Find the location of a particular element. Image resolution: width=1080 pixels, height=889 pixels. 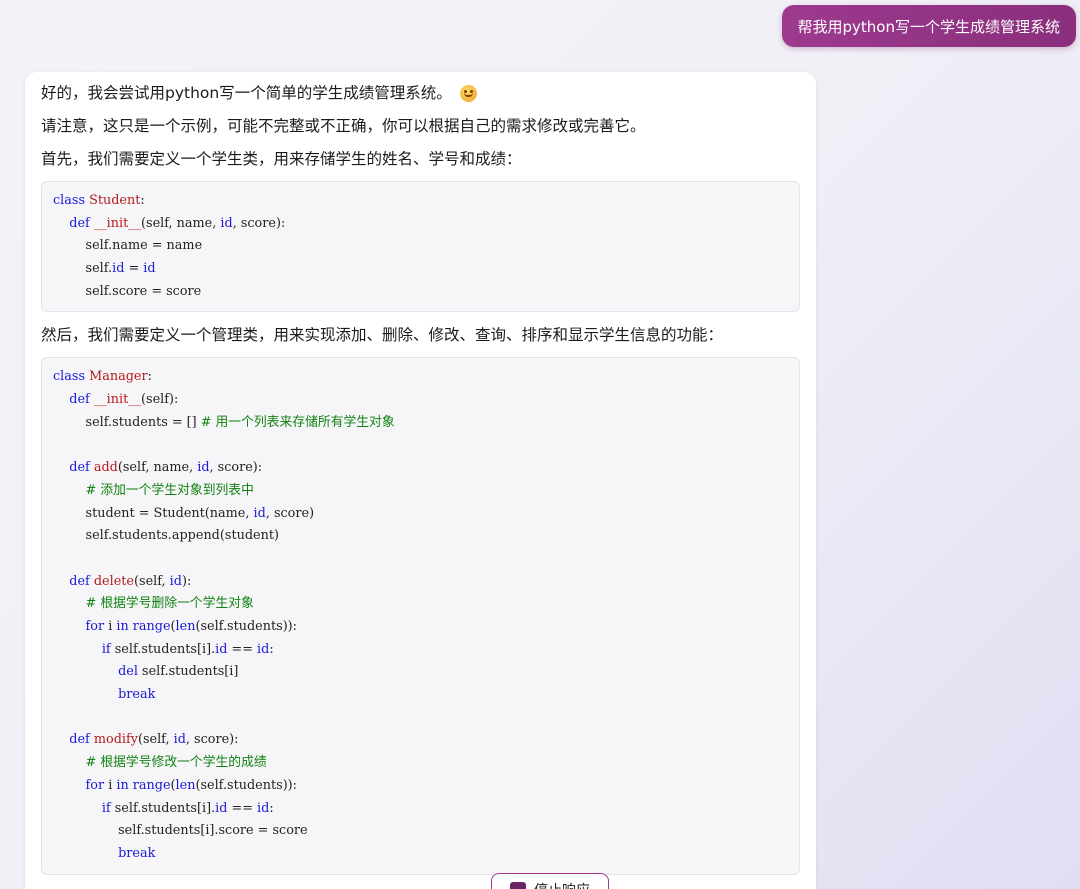

bot-intro-line: 好的，我会尝试用python写一个简单的学生成绩管理系统。 is located at coordinates (420, 93).